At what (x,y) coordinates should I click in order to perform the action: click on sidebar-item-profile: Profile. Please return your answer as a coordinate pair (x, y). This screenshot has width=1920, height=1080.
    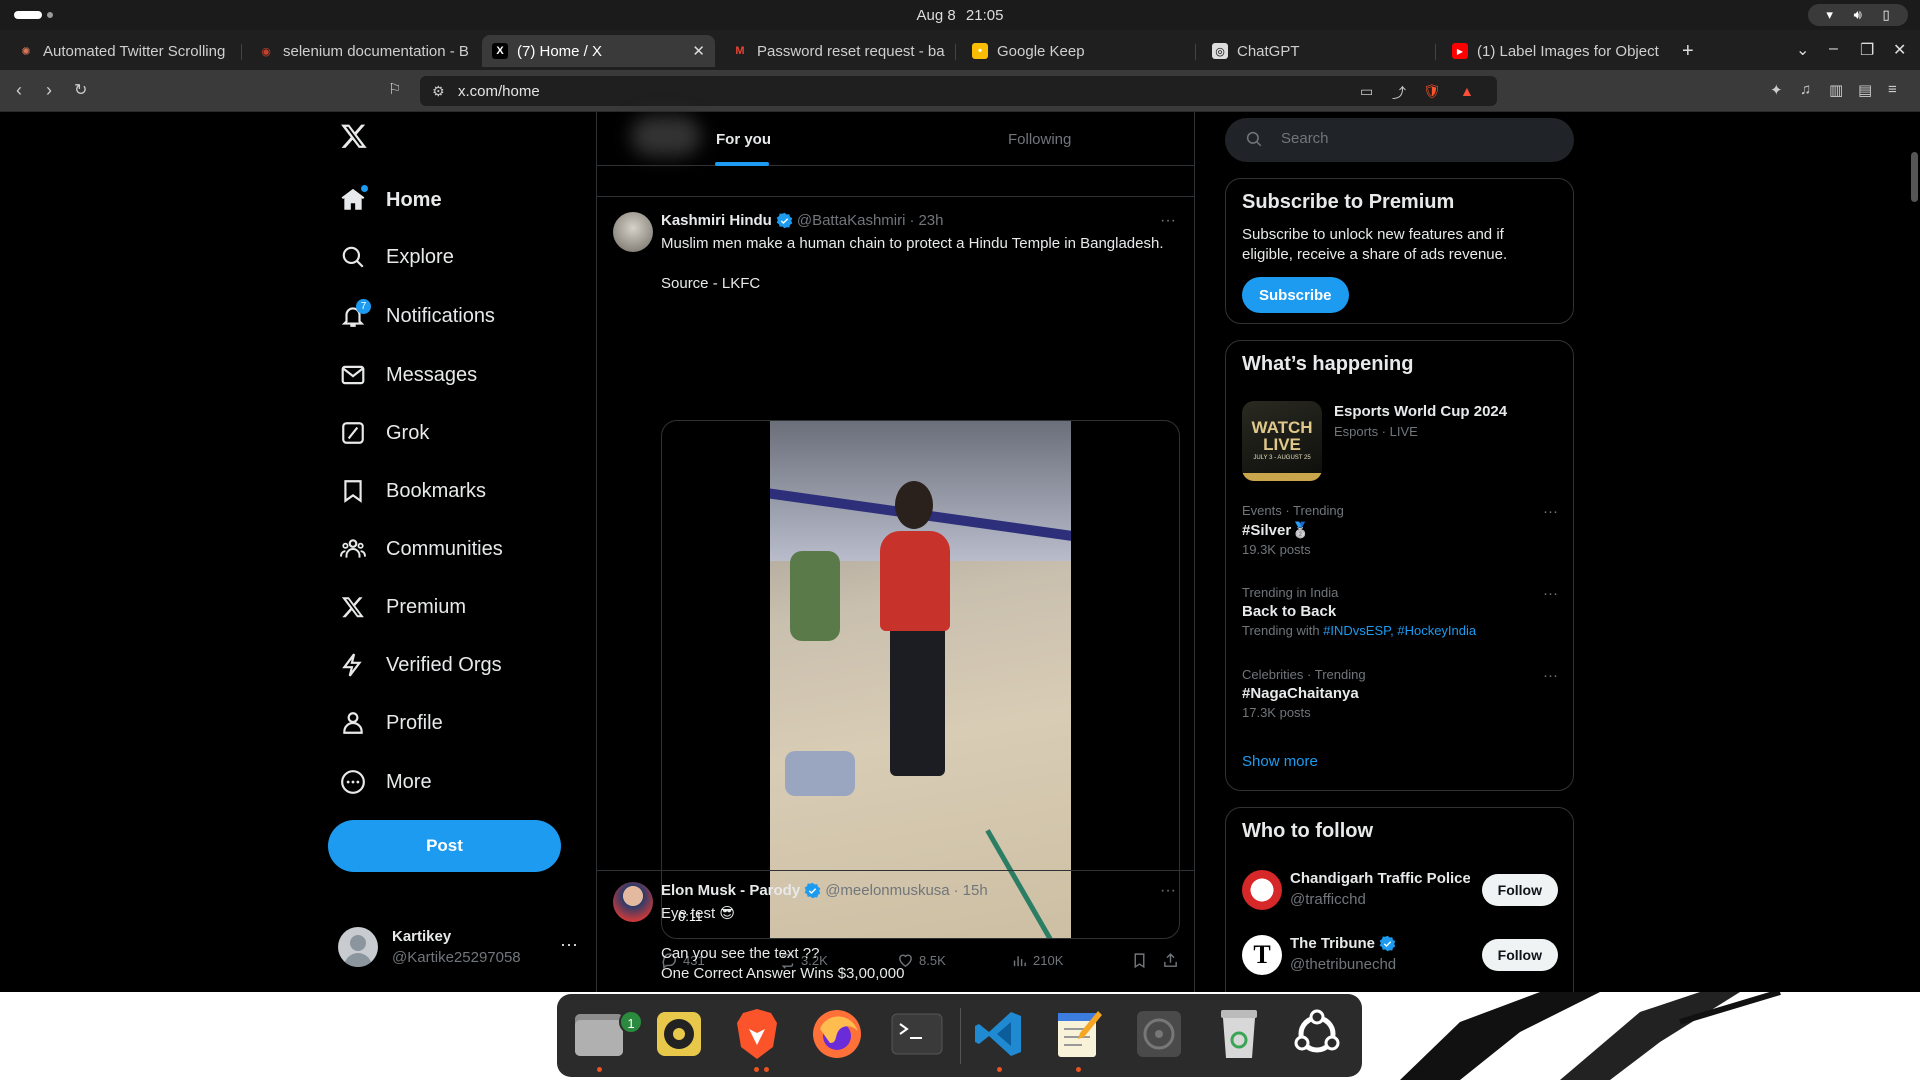
    Looking at the image, I should click on (391, 723).